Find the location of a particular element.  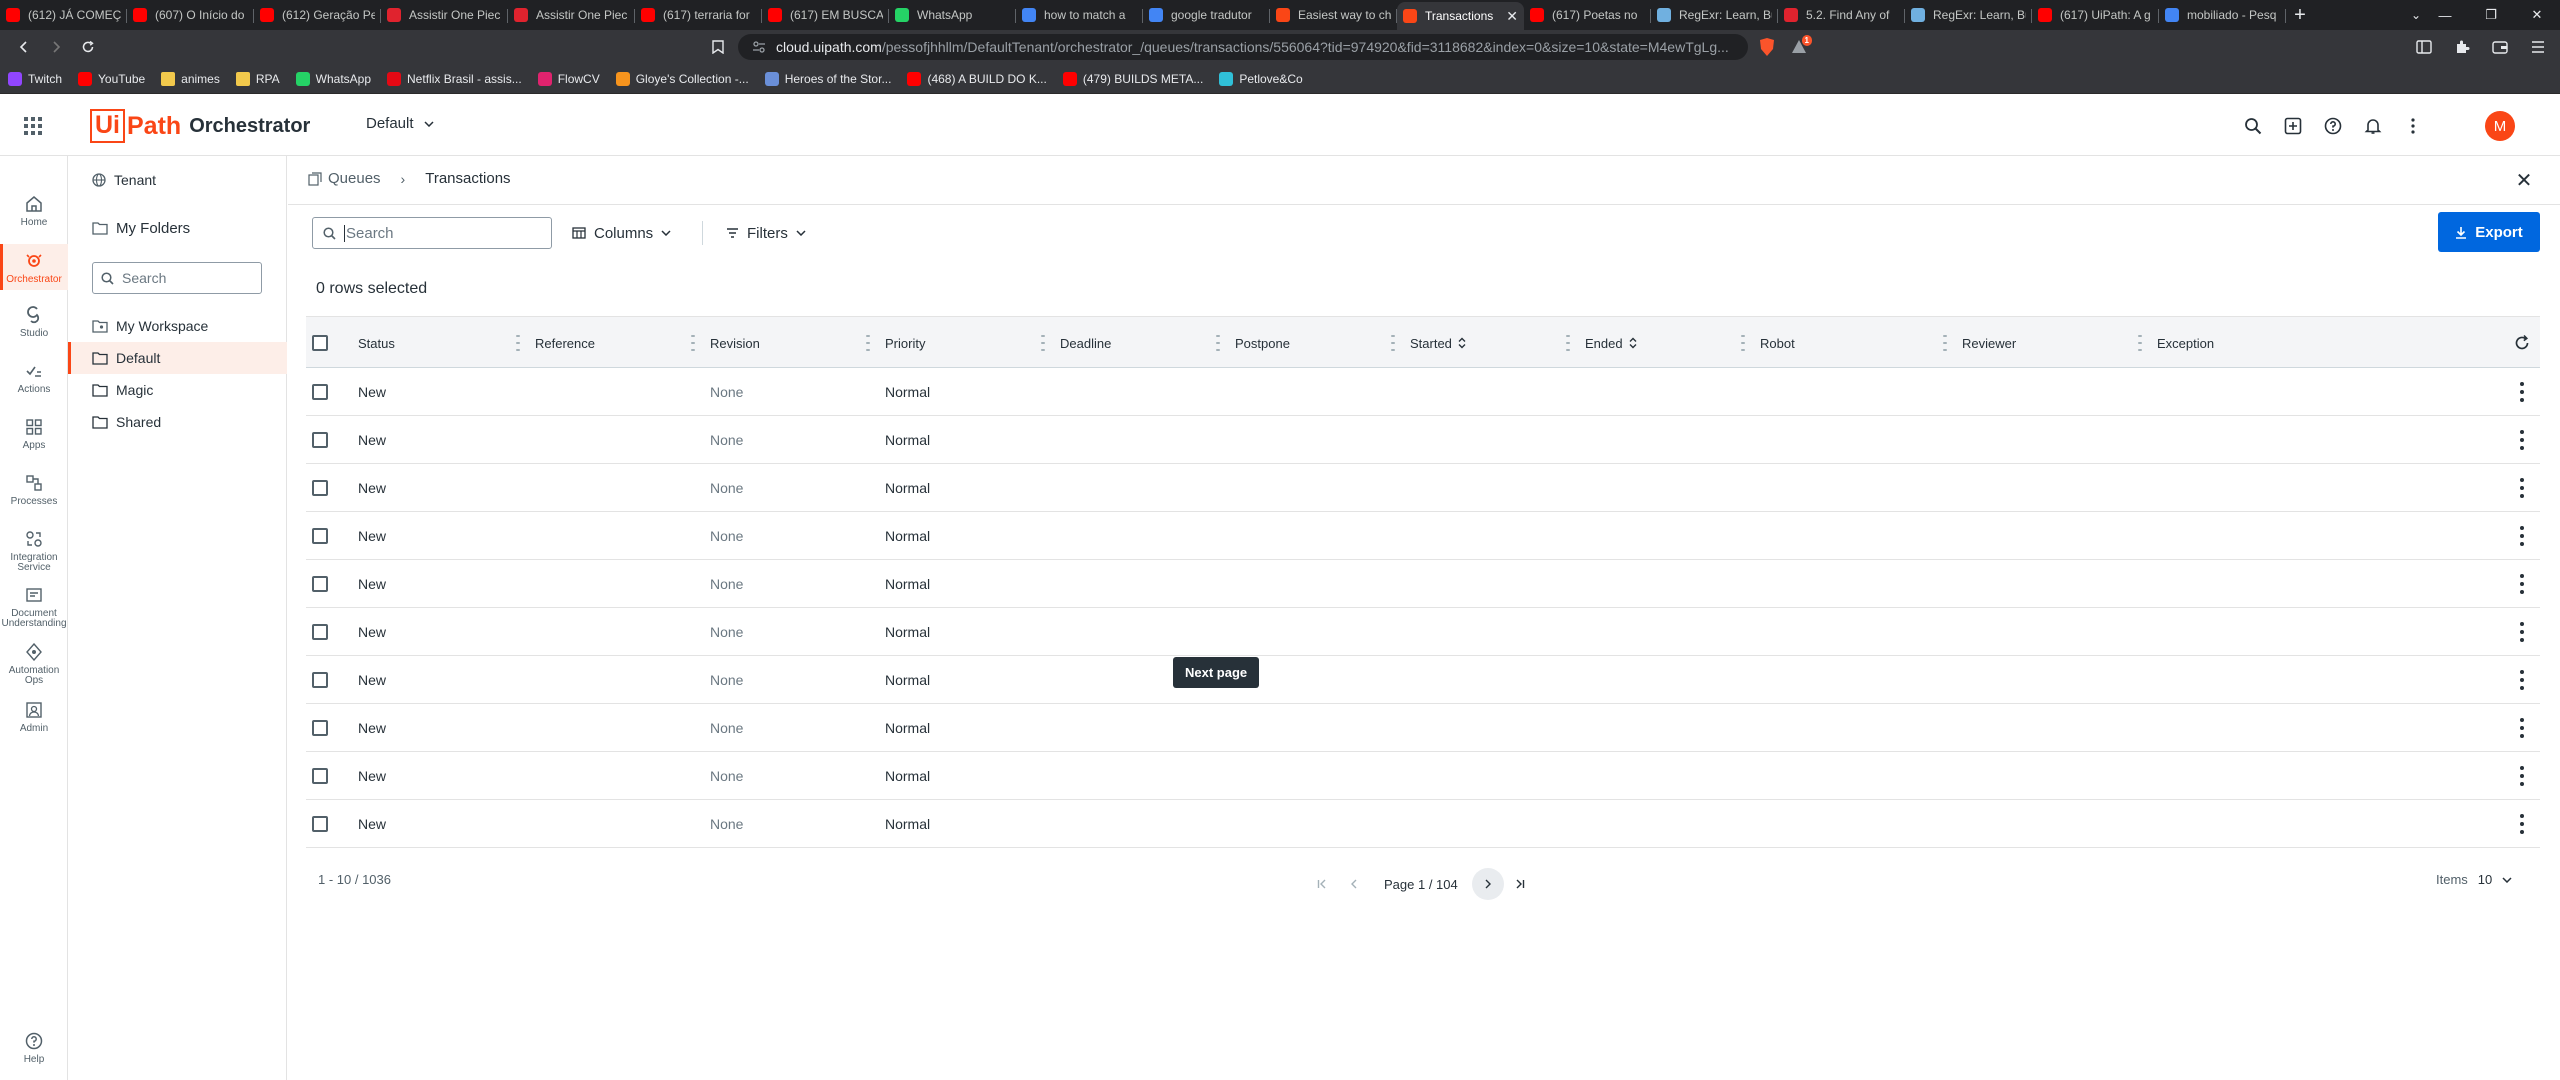

browser-tab: Easiest way to ch is located at coordinates (1333, 15).